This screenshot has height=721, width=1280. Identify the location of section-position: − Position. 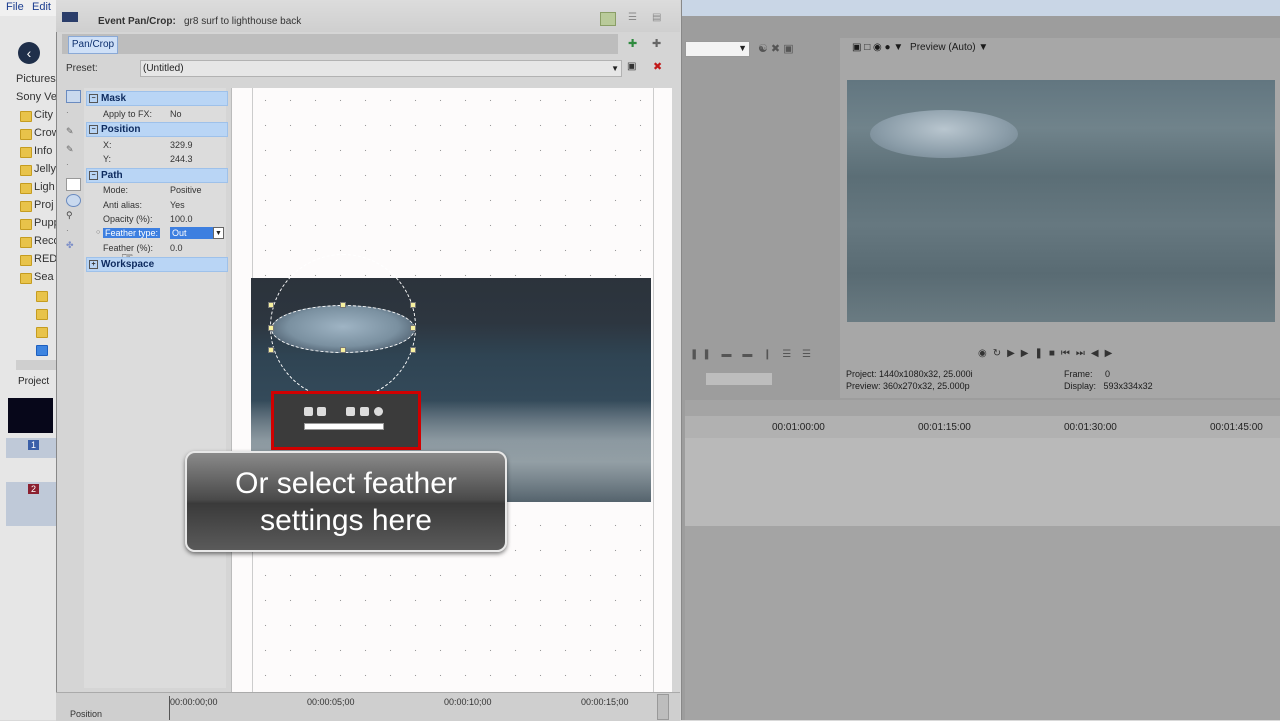
(157, 129).